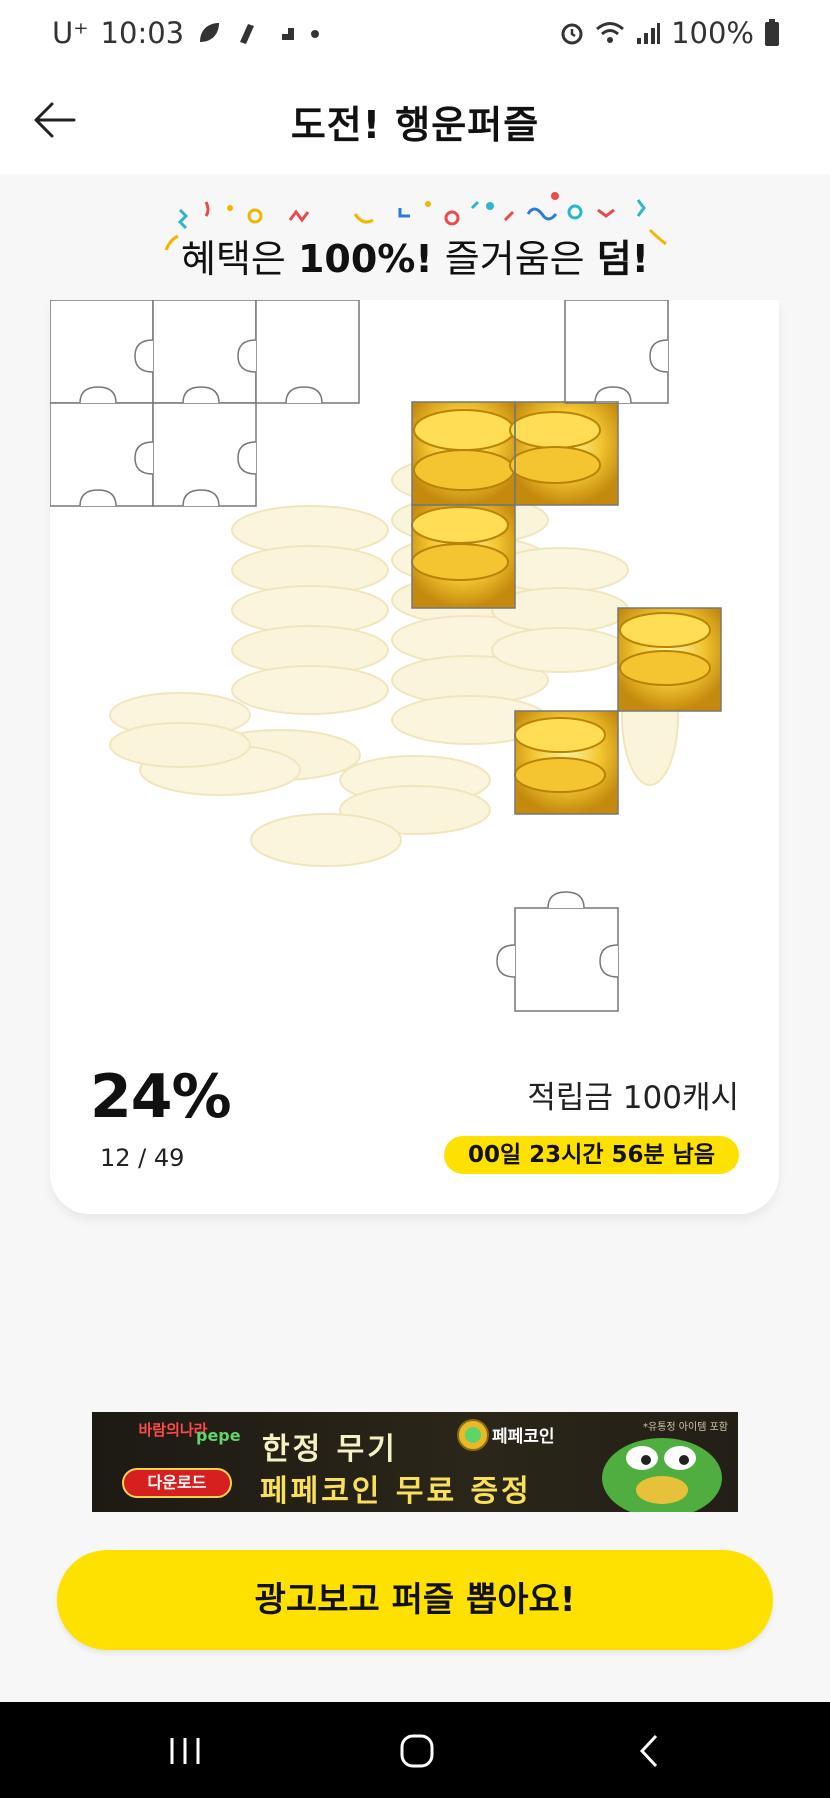 This screenshot has height=1798, width=830. I want to click on battery-icon, so click(772, 32).